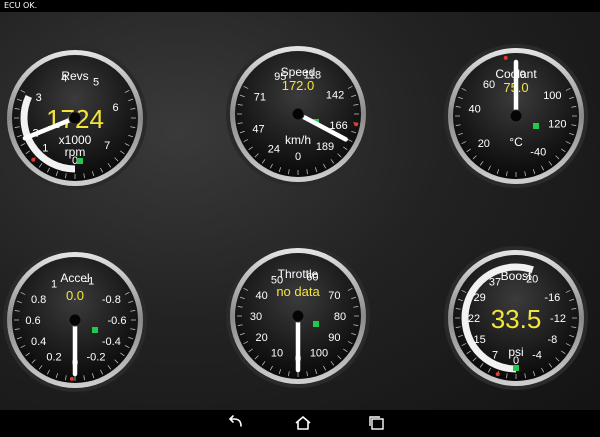  What do you see at coordinates (516, 276) in the screenshot?
I see `gauge-name: Boost` at bounding box center [516, 276].